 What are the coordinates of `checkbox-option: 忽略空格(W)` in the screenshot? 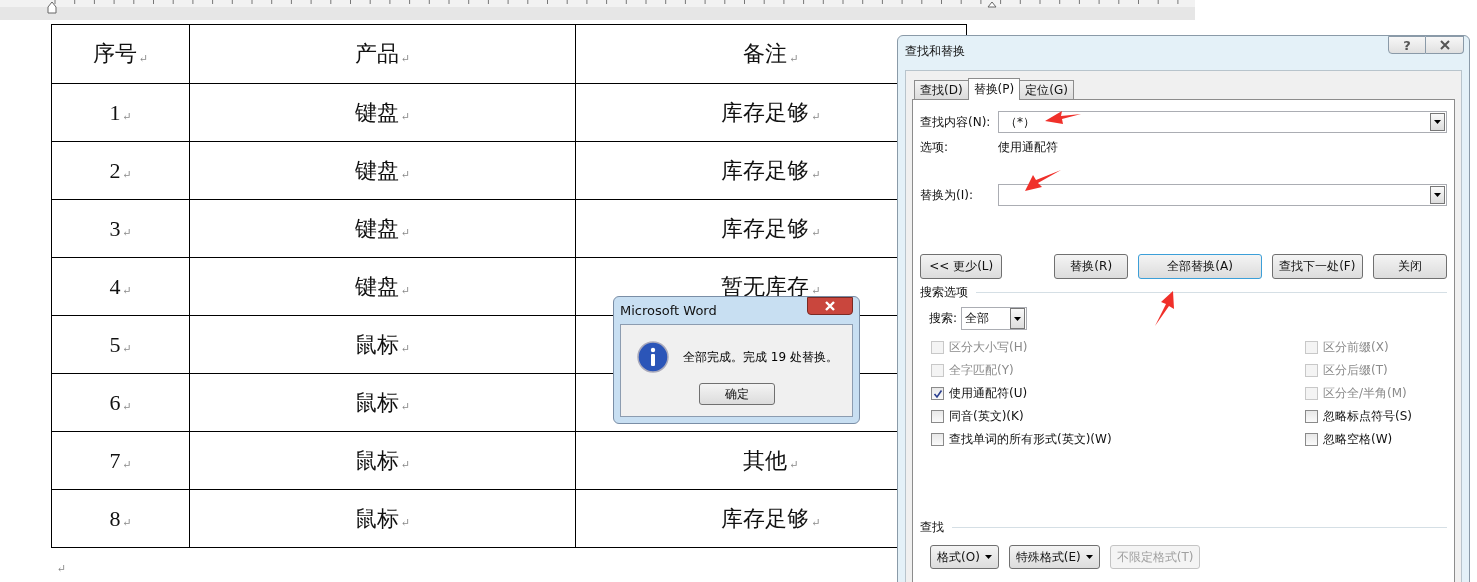 It's located at (1358, 439).